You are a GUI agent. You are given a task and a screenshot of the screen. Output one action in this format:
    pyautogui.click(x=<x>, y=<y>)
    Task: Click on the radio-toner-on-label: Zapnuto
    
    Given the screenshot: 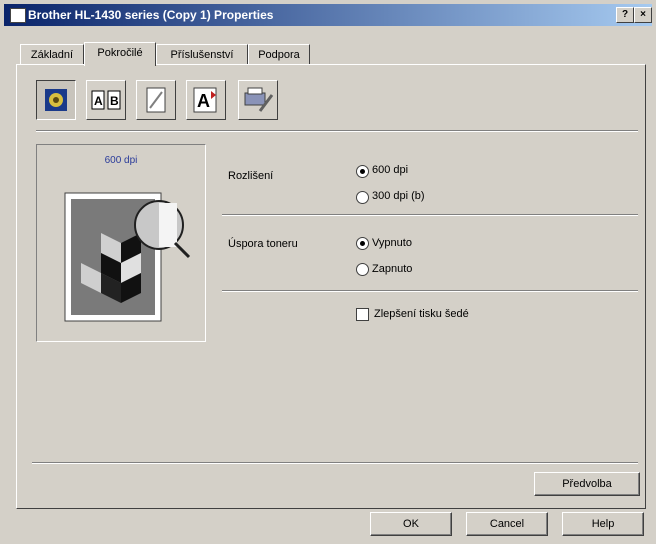 What is the action you would take?
    pyautogui.click(x=392, y=269)
    